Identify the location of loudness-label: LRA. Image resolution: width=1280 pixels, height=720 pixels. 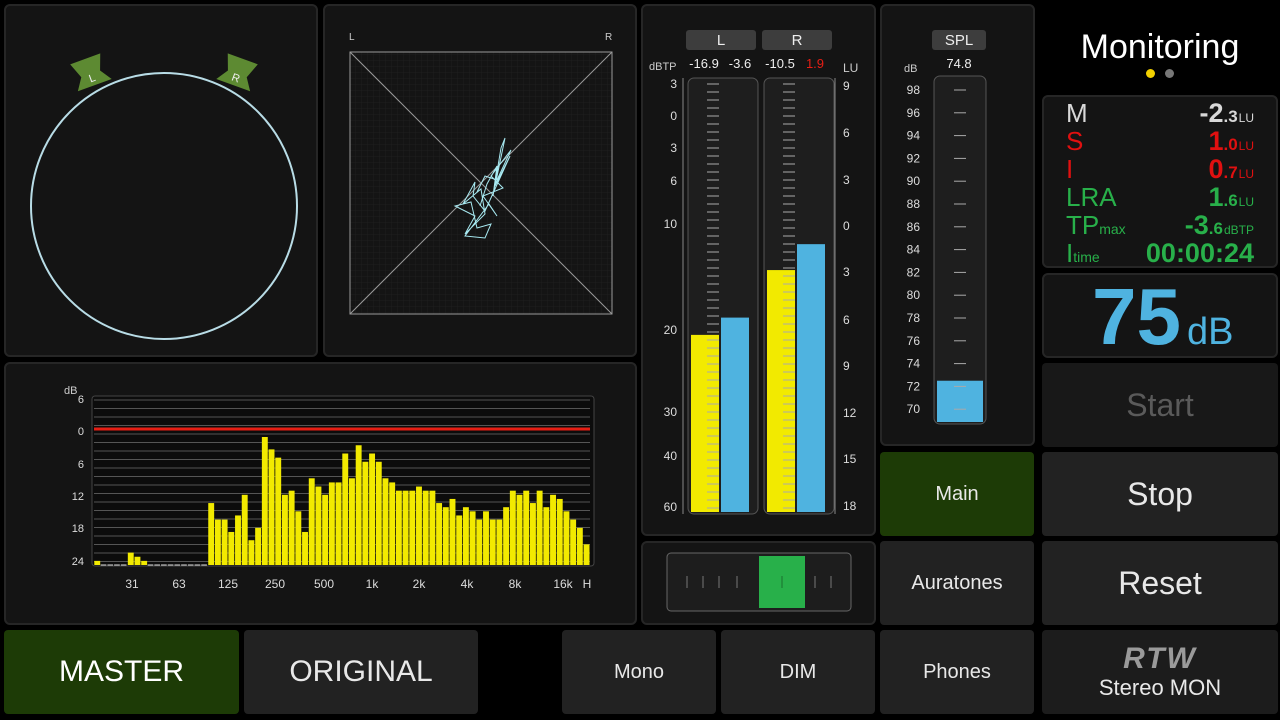
(1091, 197).